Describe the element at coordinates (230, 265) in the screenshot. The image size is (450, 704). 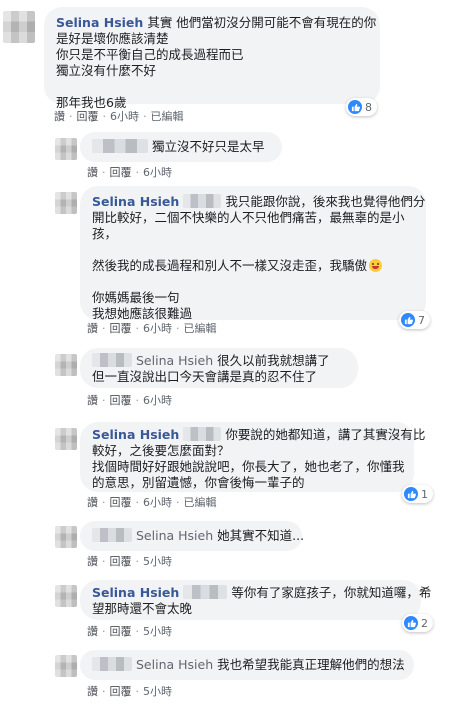
I see `comment-text: 然後我的成長過程和別人不一樣又沒走歪，我驕傲` at that location.